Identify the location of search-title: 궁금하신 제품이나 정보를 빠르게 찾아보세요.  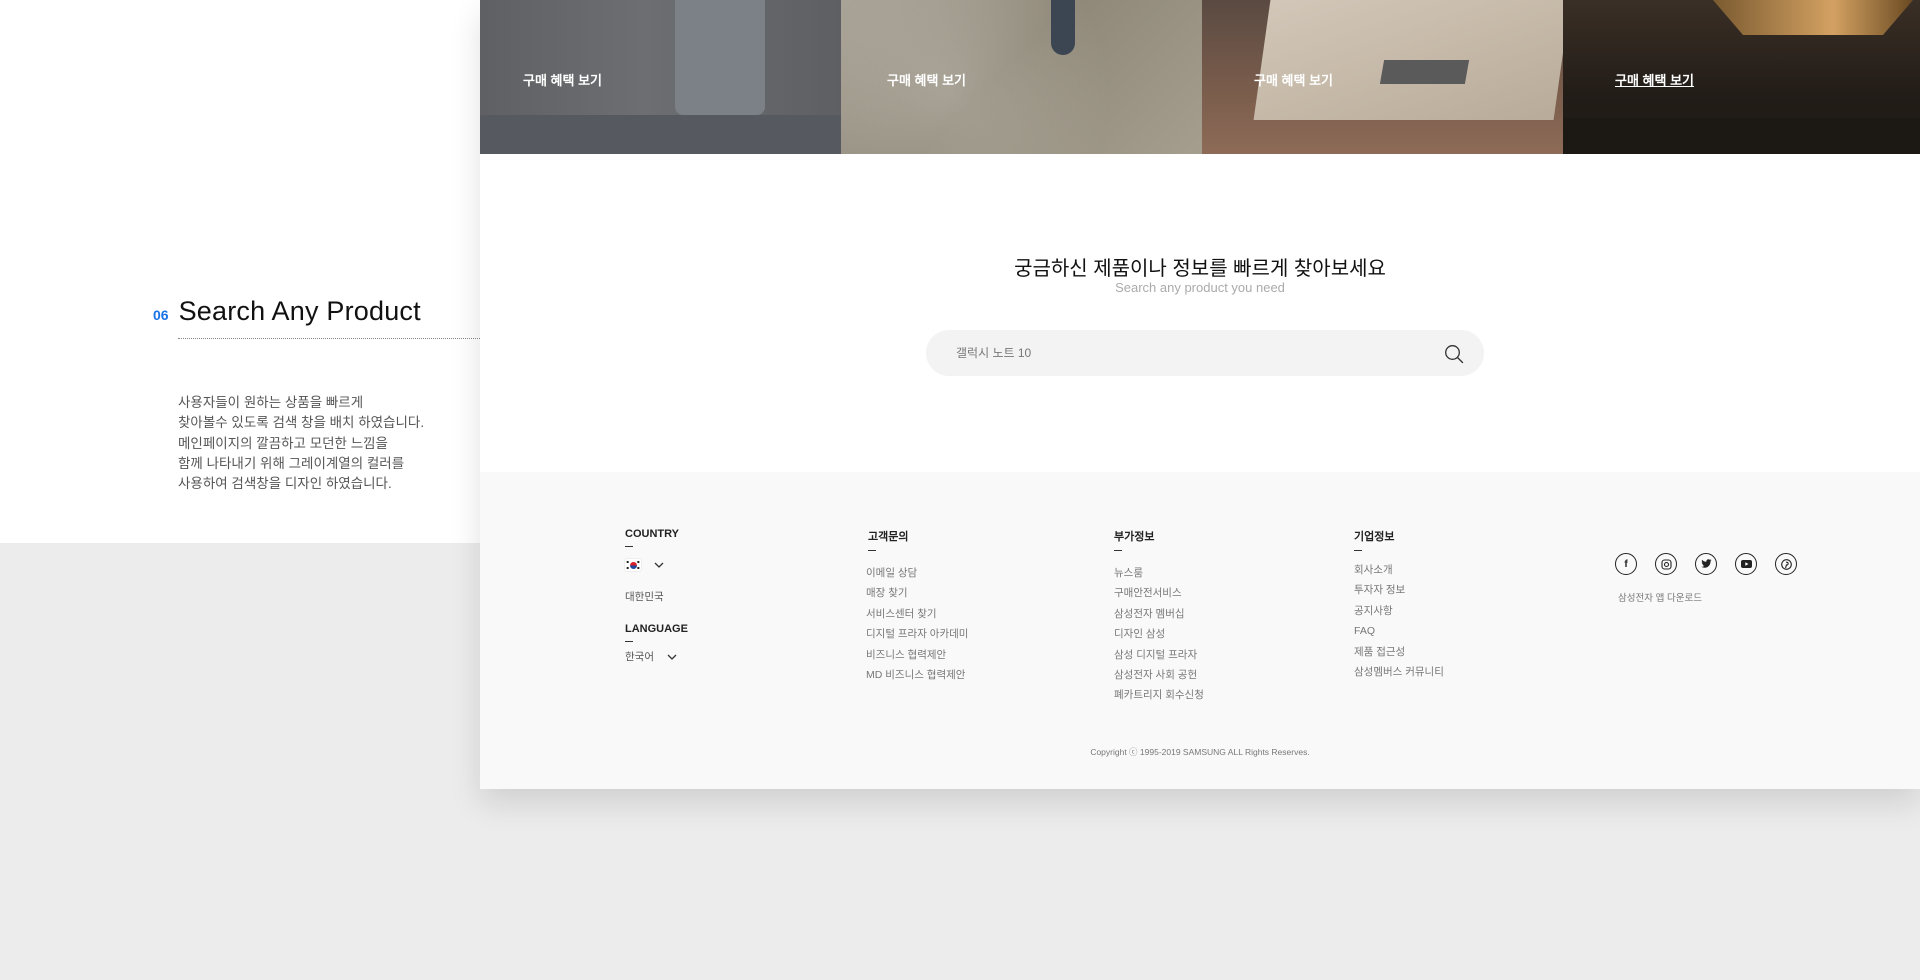
(1200, 269).